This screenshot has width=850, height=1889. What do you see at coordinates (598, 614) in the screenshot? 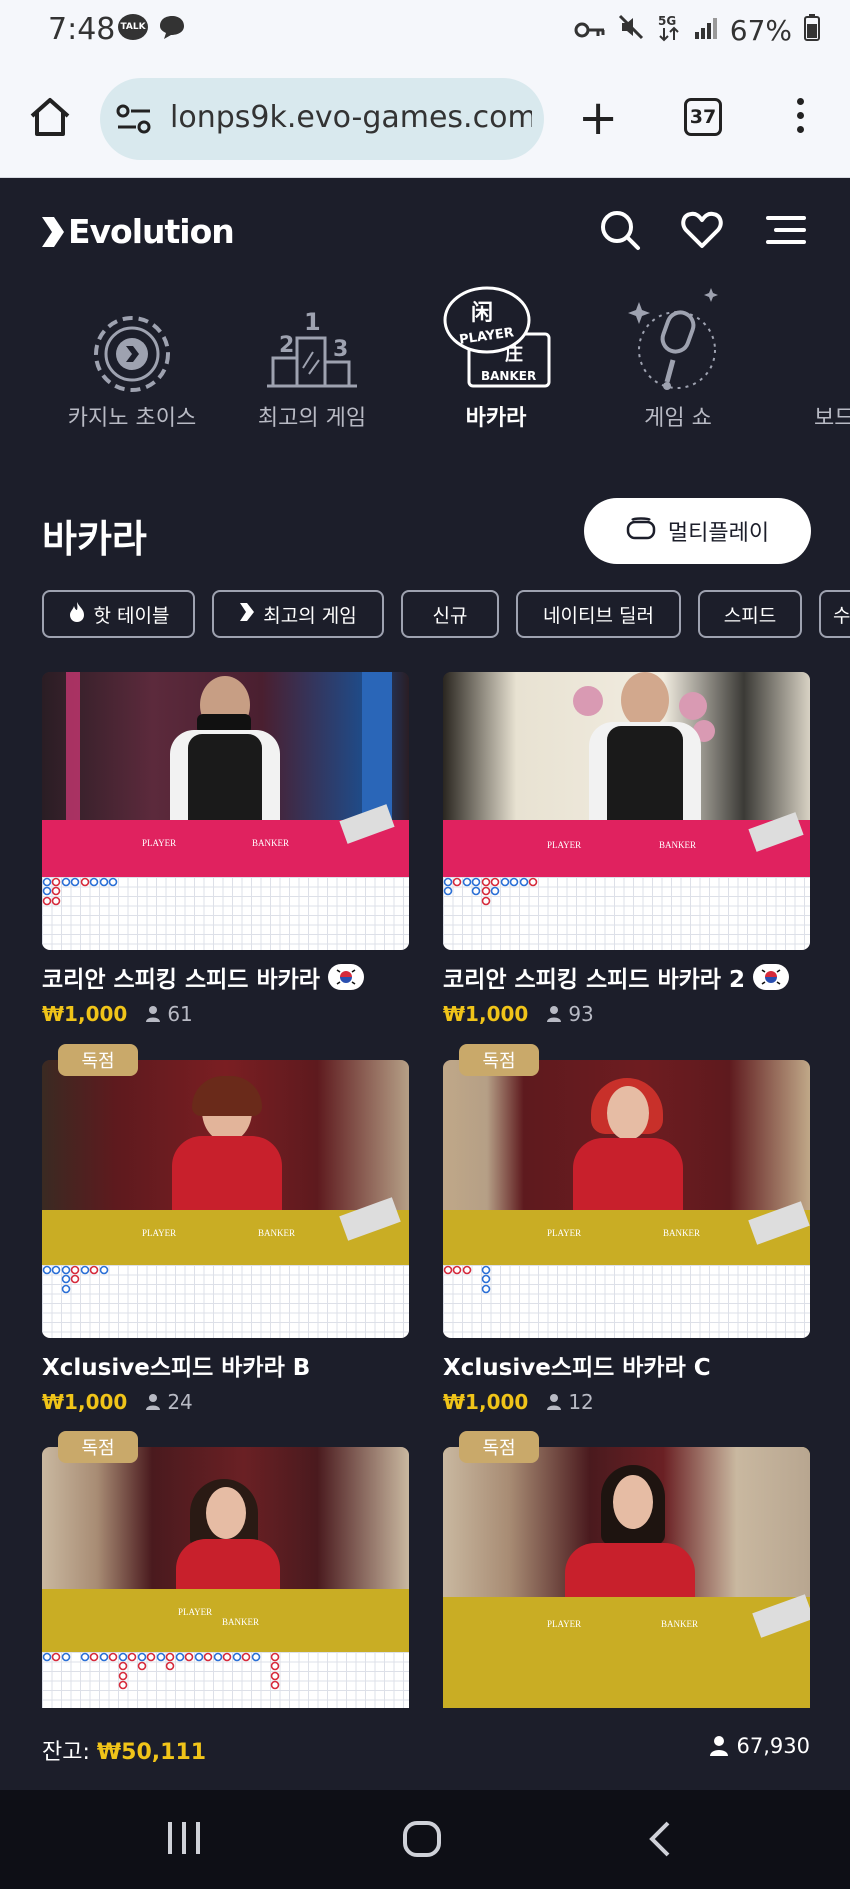
I see `filter-native-dealer: 네이티브 딜러` at bounding box center [598, 614].